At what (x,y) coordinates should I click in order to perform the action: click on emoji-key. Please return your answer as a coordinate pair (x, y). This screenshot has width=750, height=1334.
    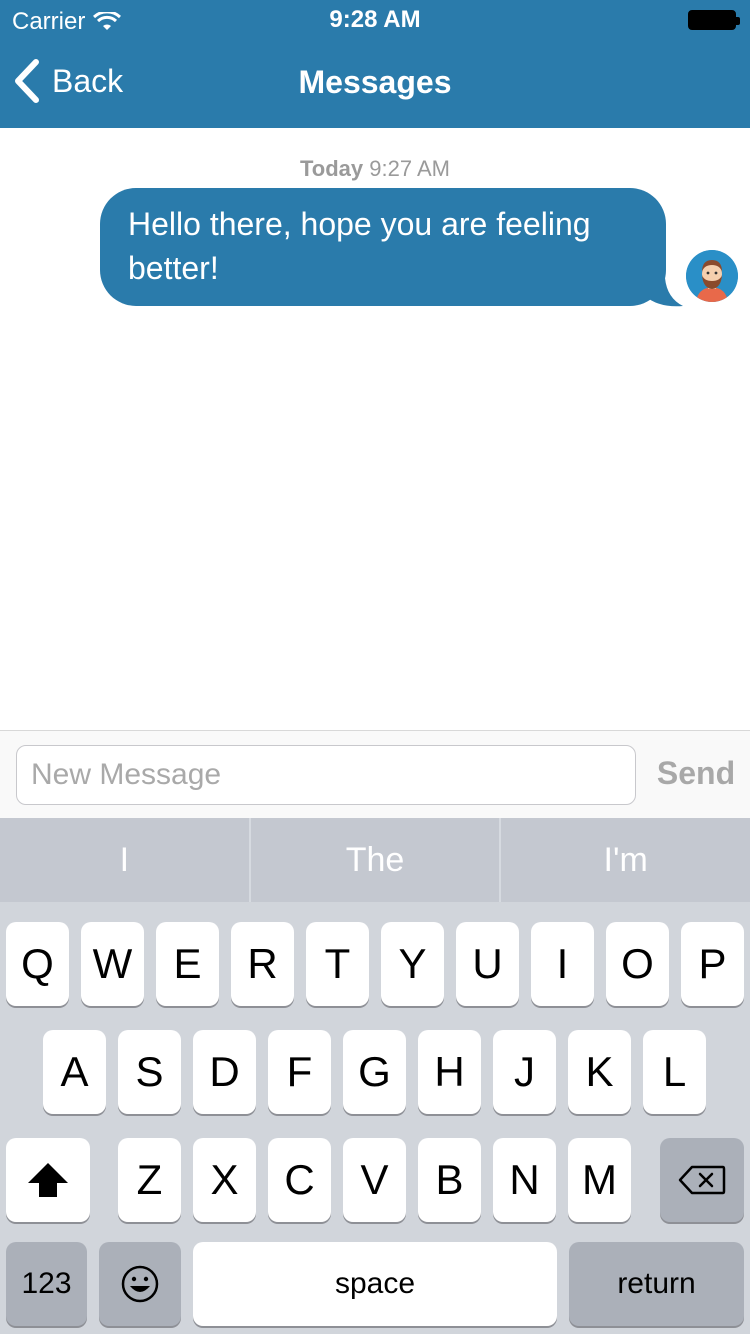
    Looking at the image, I should click on (140, 1284).